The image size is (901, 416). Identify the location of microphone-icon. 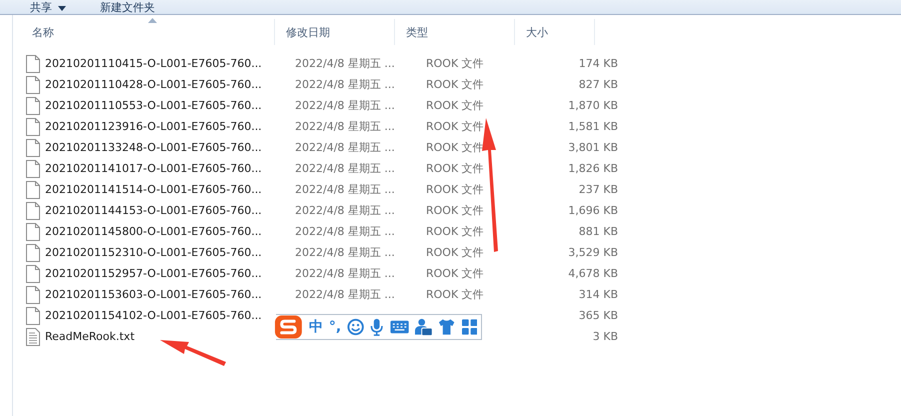
(377, 327).